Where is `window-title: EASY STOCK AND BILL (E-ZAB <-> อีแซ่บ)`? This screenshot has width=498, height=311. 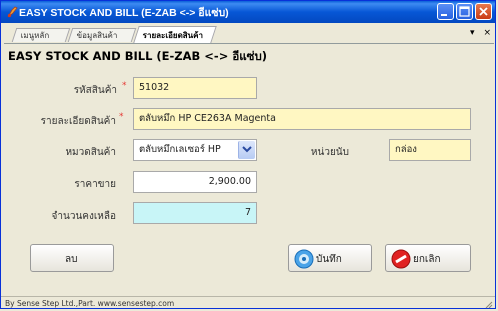
window-title: EASY STOCK AND BILL (E-ZAB <-> อีแซ่บ) is located at coordinates (124, 13).